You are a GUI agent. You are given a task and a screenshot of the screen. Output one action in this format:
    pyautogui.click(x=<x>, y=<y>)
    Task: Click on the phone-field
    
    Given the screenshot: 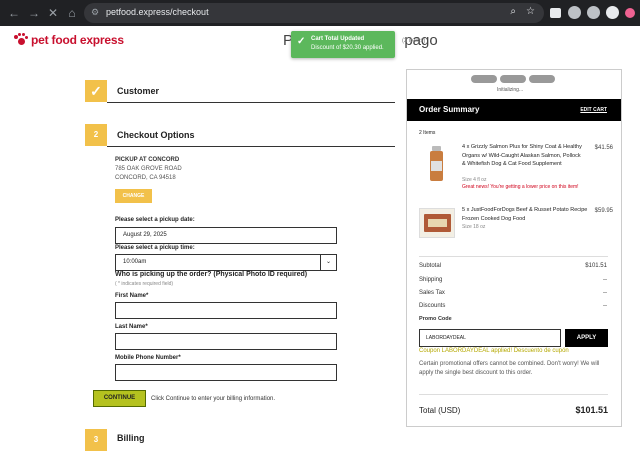 What is the action you would take?
    pyautogui.click(x=226, y=372)
    